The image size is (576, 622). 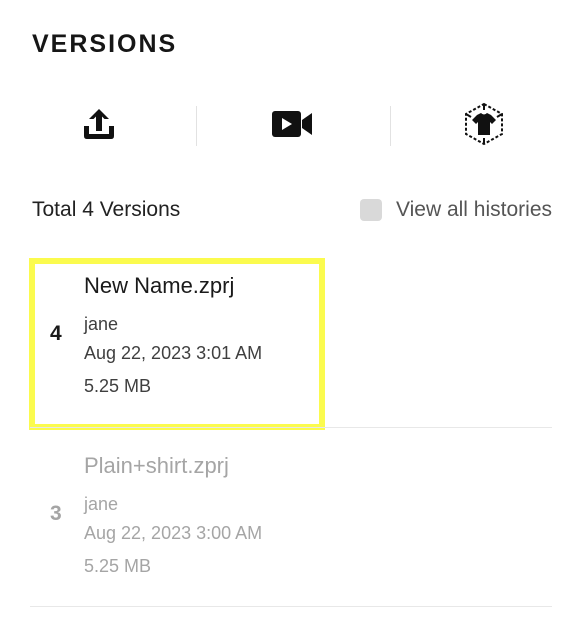 What do you see at coordinates (370, 210) in the screenshot?
I see `view-all-checkbox` at bounding box center [370, 210].